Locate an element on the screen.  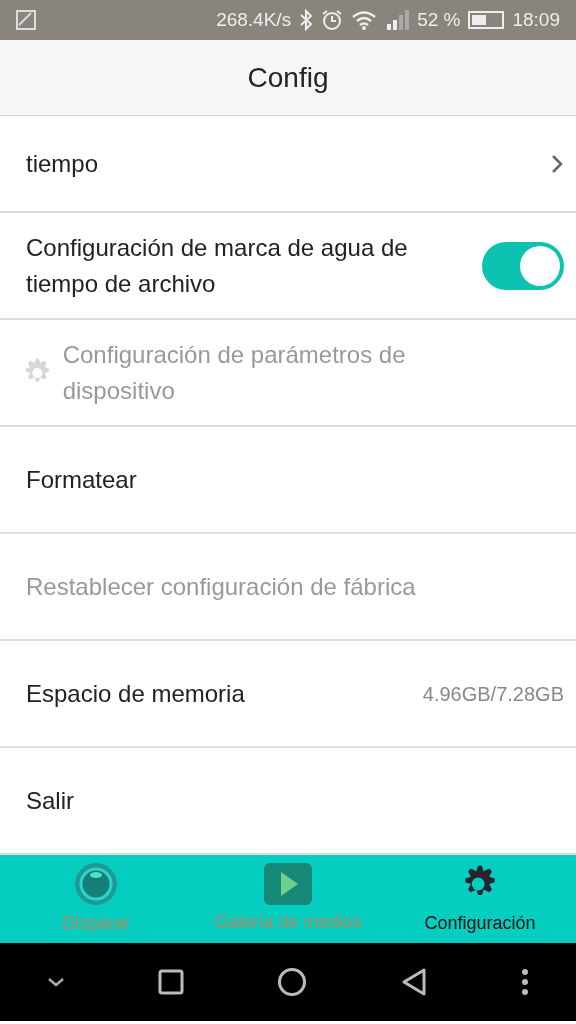
setting-label: Restablecer configuración de fábrica is located at coordinates (221, 586).